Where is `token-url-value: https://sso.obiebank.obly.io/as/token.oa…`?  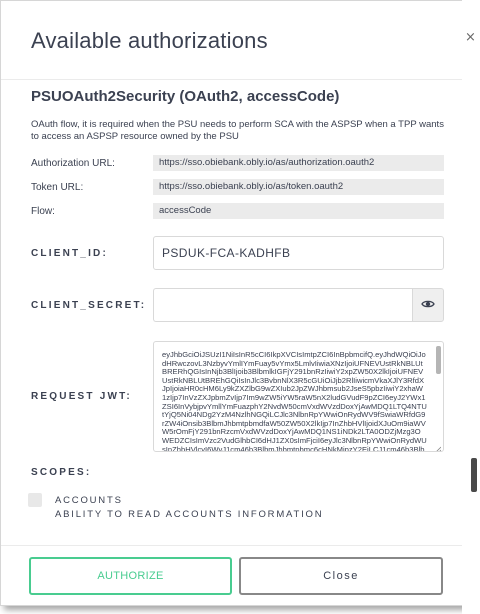 token-url-value: https://sso.obiebank.obly.io/as/token.oa… is located at coordinates (298, 187).